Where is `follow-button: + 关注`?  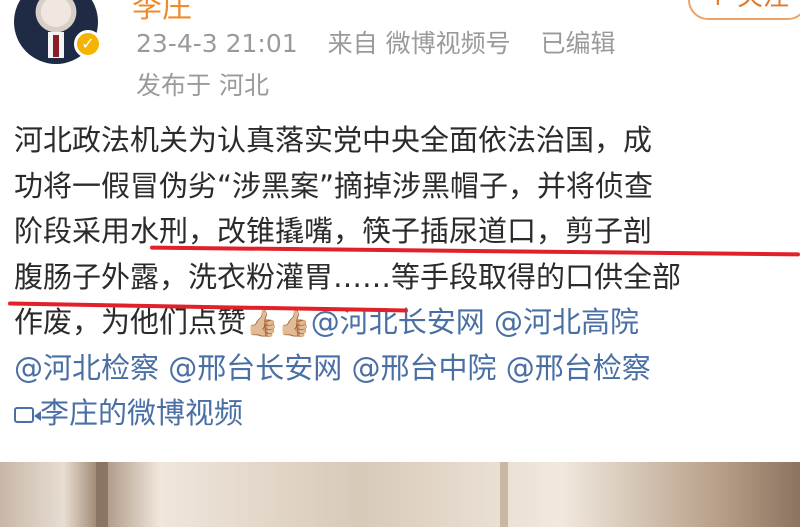 follow-button: + 关注 is located at coordinates (744, 10).